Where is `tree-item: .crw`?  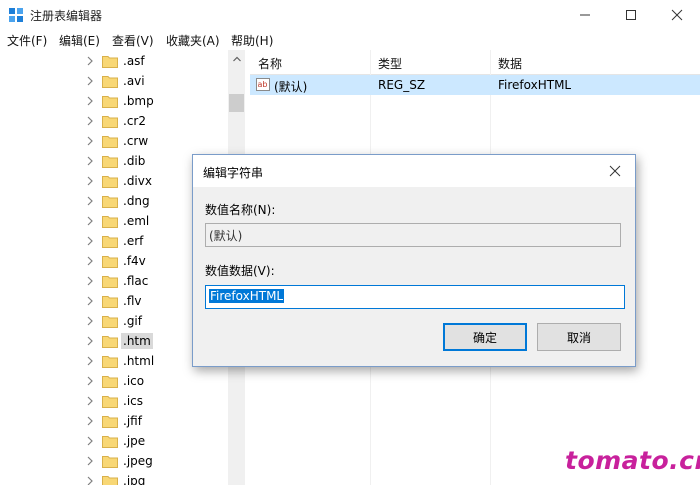 tree-item: .crw is located at coordinates (156, 141).